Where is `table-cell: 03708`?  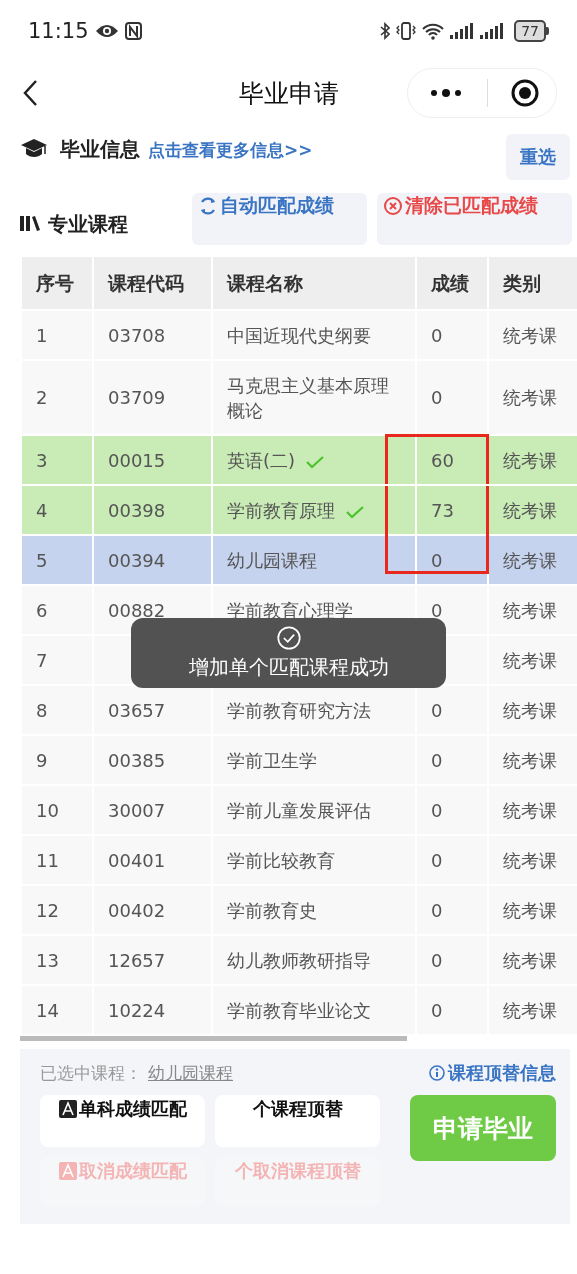 table-cell: 03708 is located at coordinates (137, 335).